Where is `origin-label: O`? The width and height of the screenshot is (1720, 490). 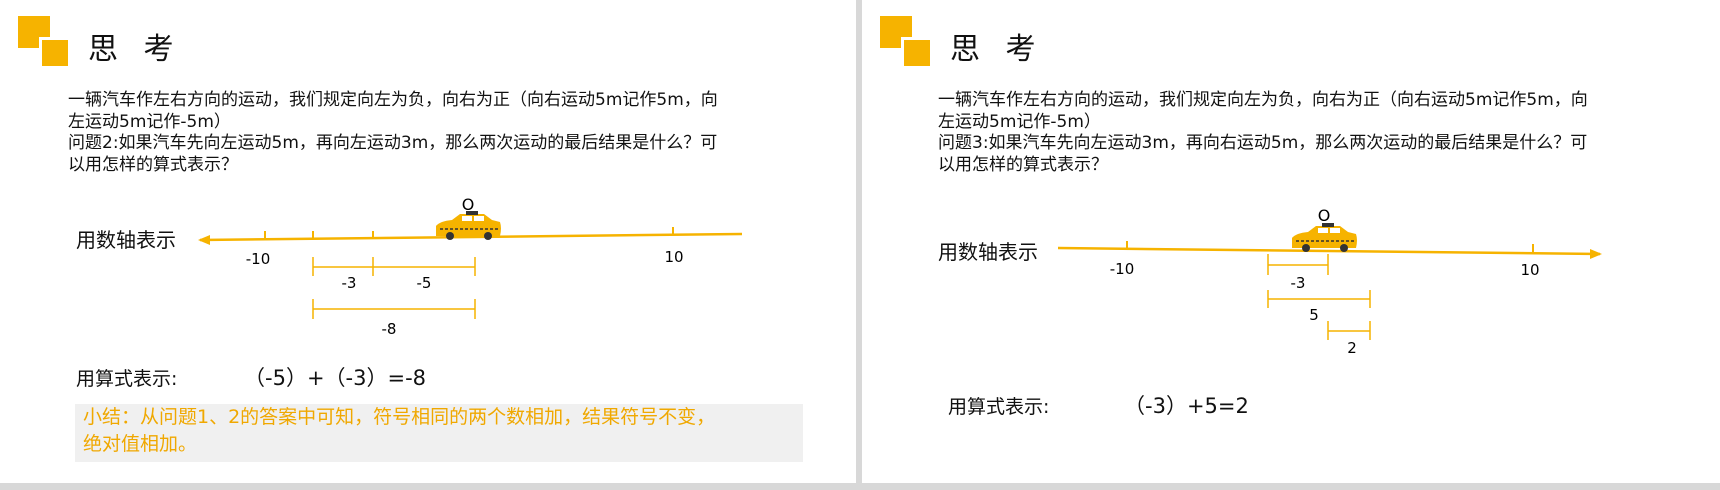 origin-label: O is located at coordinates (1324, 215).